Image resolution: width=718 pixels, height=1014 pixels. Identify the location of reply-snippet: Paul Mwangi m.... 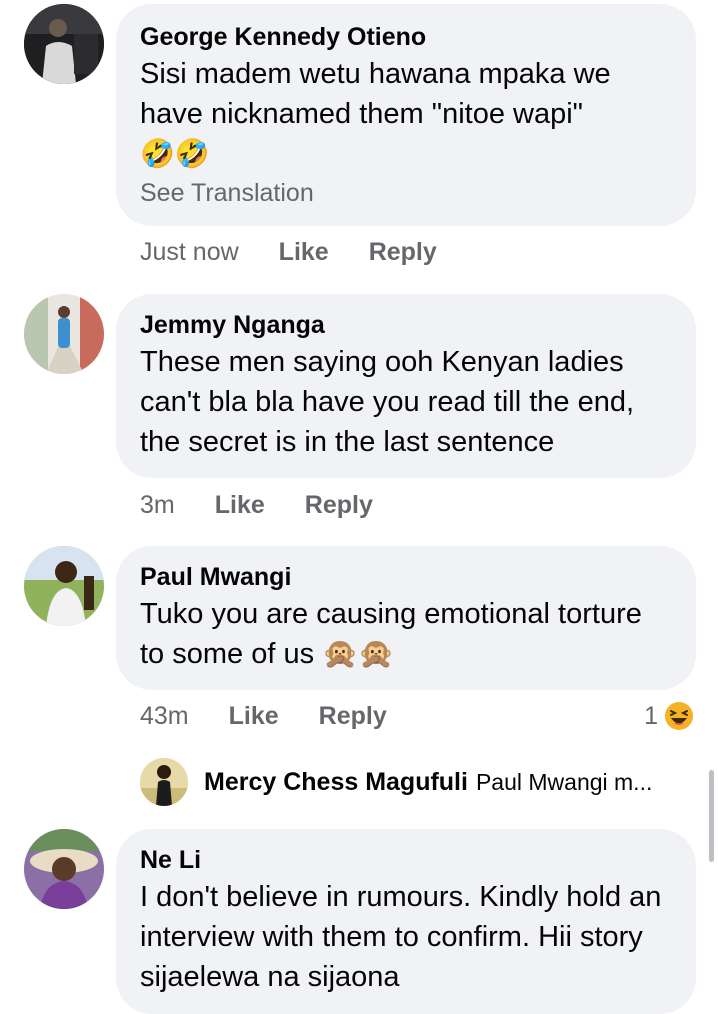
(564, 781).